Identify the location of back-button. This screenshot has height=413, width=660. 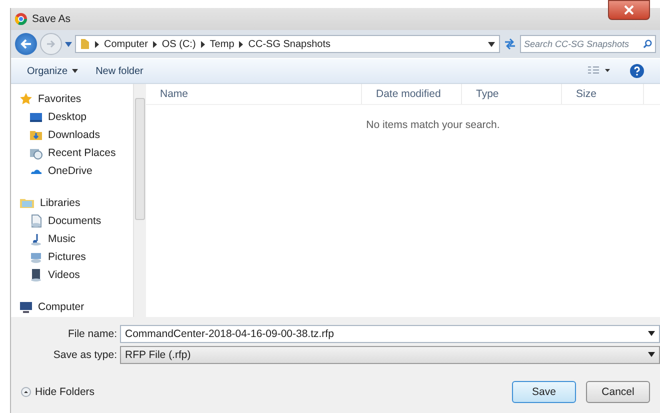
(26, 44).